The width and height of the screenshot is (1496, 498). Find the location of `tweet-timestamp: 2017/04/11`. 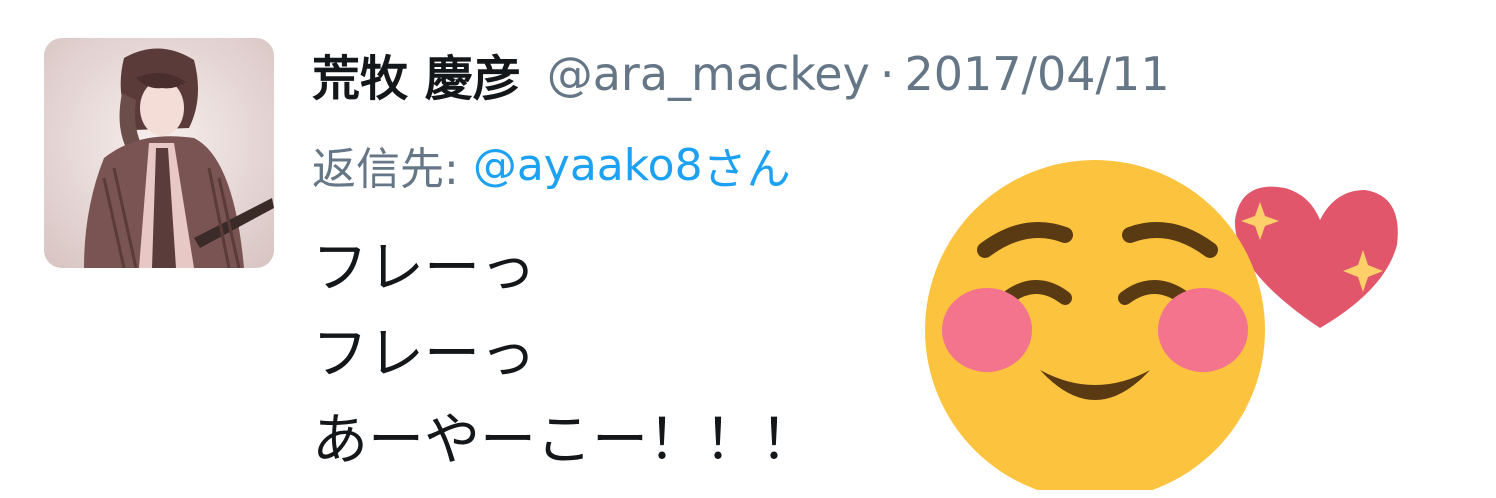

tweet-timestamp: 2017/04/11 is located at coordinates (1036, 74).